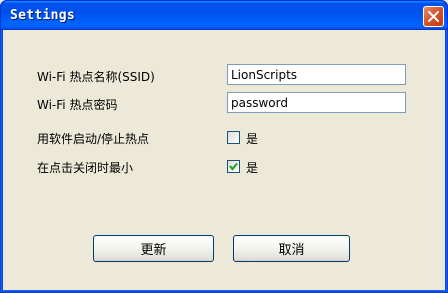  Describe the element at coordinates (96, 77) in the screenshot. I see `ssid-label: Wi-Fi 热点名称(SSID)` at that location.